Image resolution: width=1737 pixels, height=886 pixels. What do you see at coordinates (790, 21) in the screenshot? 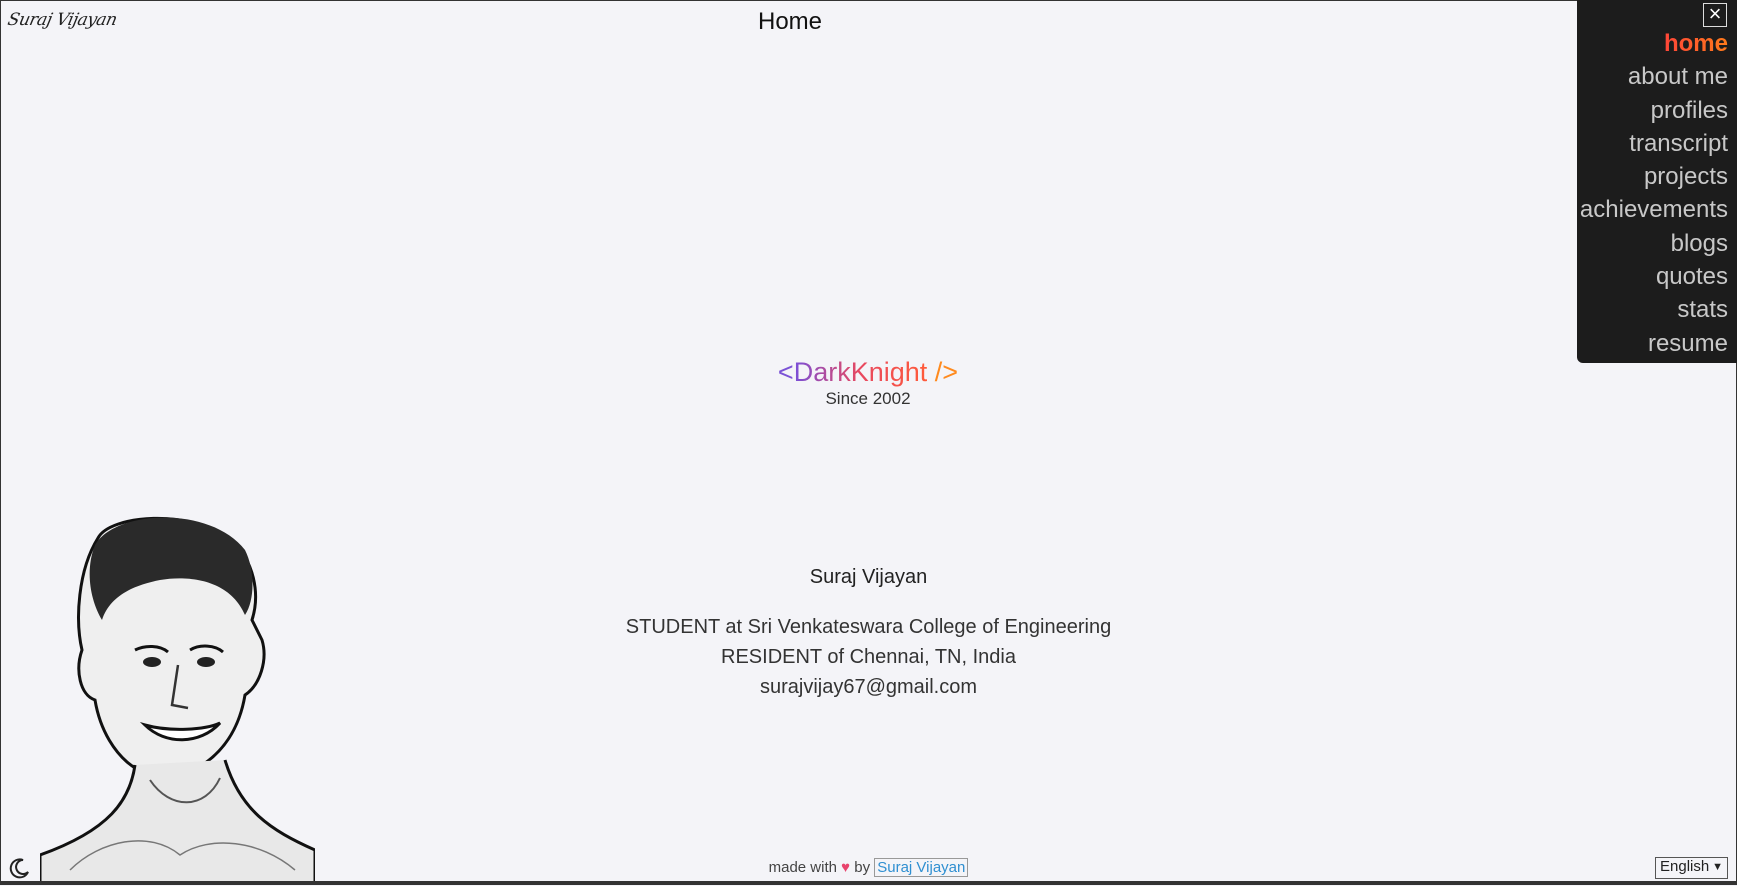
I see `page-title: Home` at bounding box center [790, 21].